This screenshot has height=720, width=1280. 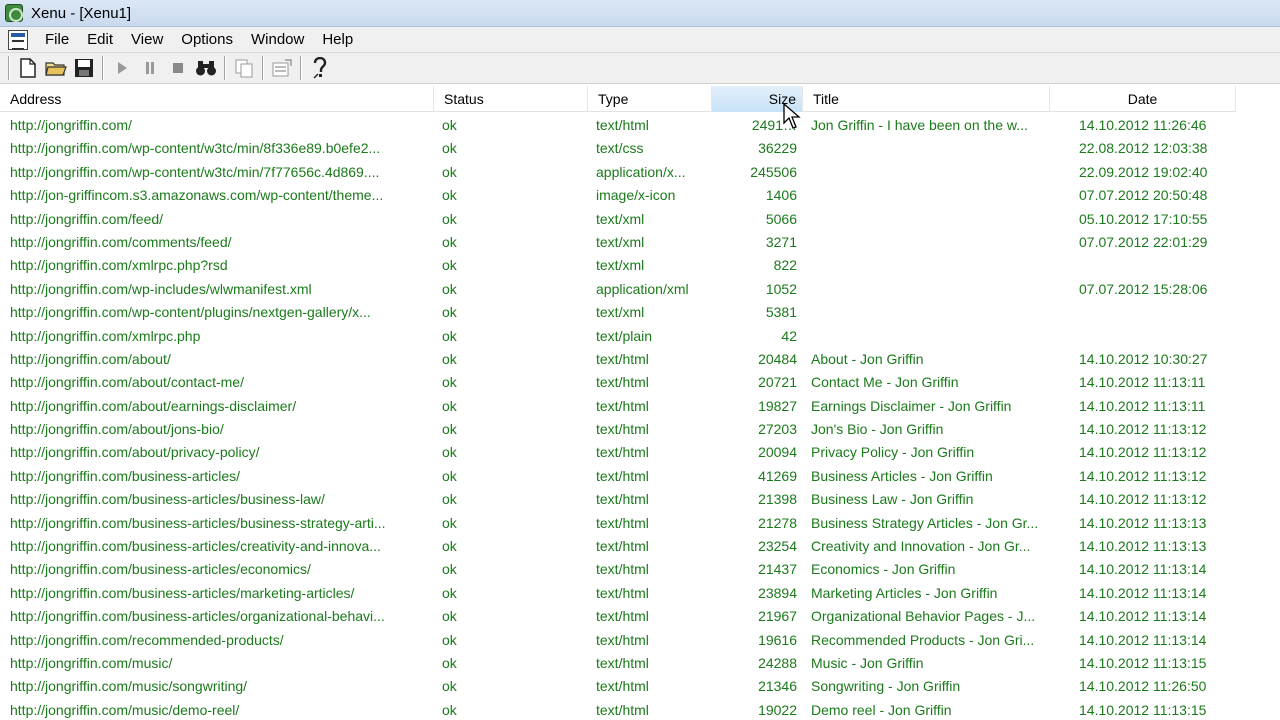 What do you see at coordinates (147, 39) in the screenshot?
I see `menu-view: View` at bounding box center [147, 39].